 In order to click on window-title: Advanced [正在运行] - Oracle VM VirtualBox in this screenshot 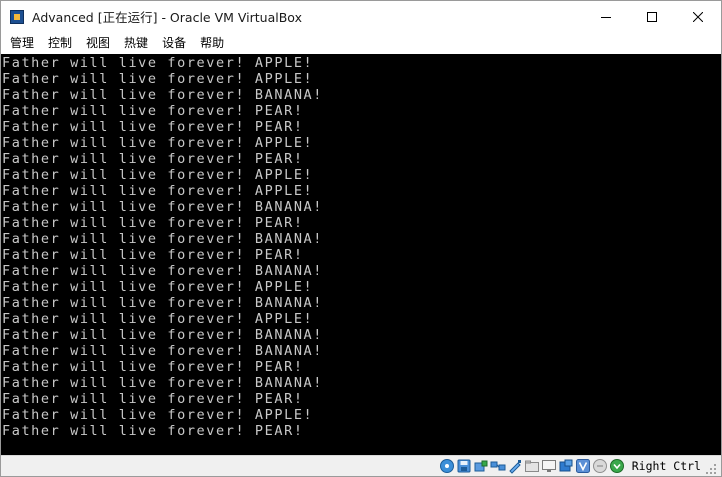, I will do `click(167, 17)`.